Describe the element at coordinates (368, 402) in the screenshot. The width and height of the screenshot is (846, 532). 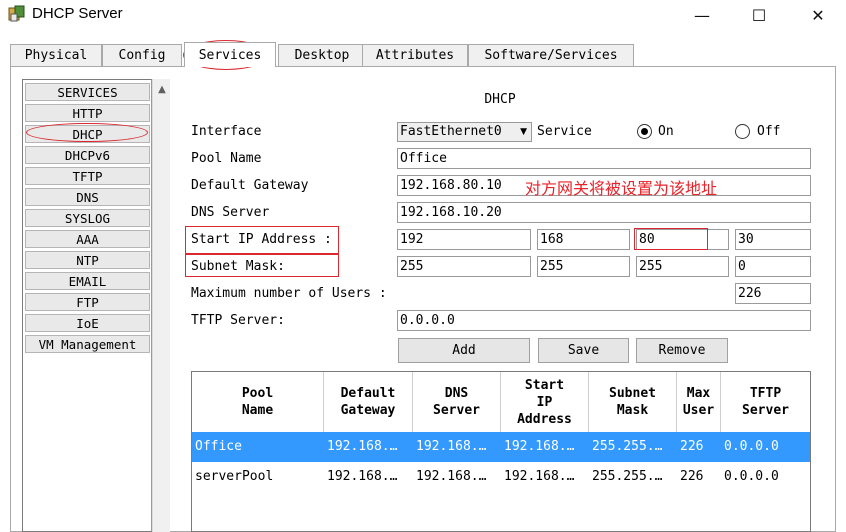
I see `column-header-default-gateway: Default Gateway` at that location.